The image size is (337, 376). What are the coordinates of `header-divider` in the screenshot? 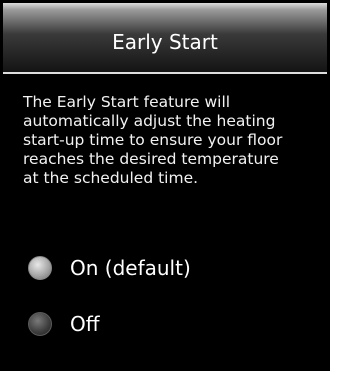 It's located at (165, 73).